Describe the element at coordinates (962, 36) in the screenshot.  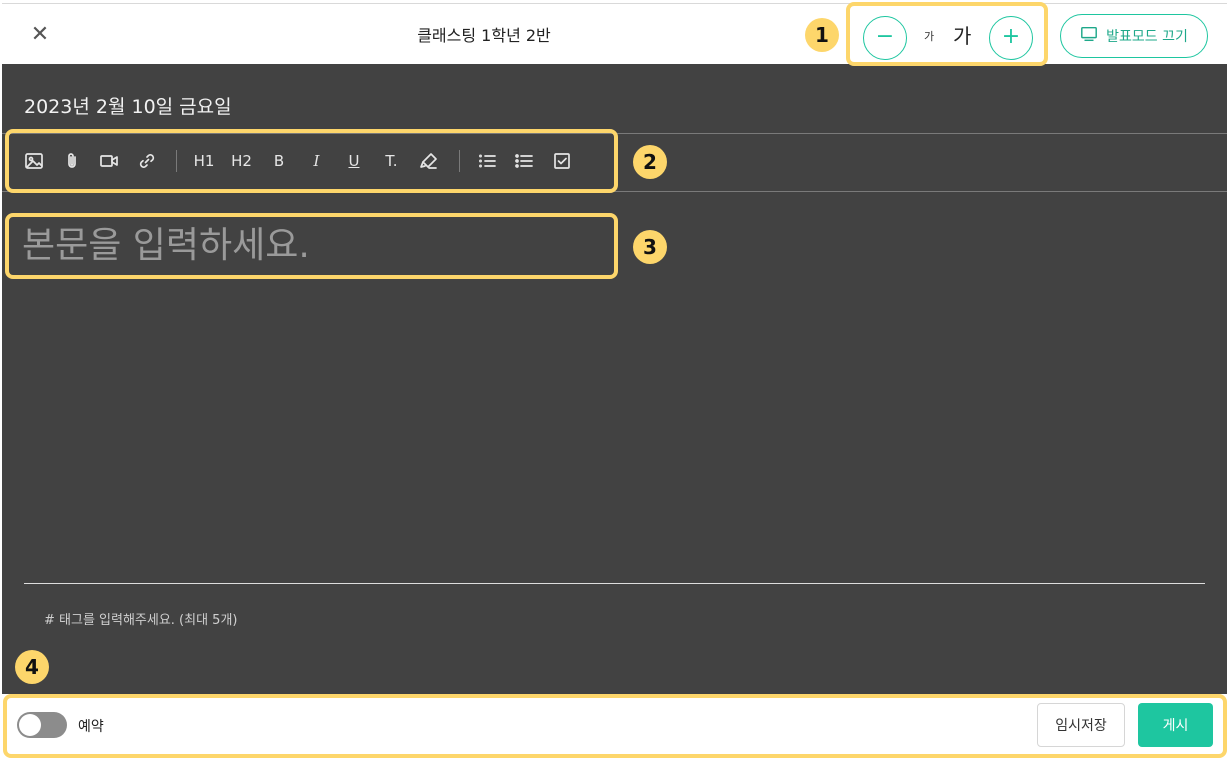
I see `font-size-large-label: 가` at that location.